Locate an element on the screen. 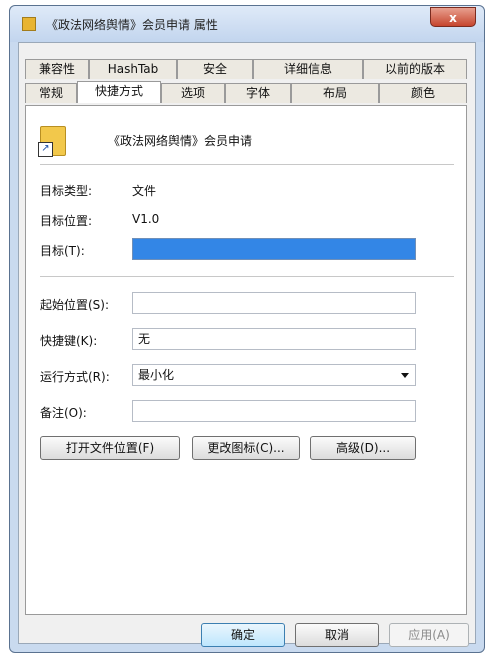  chevron-down-icon is located at coordinates (405, 375).